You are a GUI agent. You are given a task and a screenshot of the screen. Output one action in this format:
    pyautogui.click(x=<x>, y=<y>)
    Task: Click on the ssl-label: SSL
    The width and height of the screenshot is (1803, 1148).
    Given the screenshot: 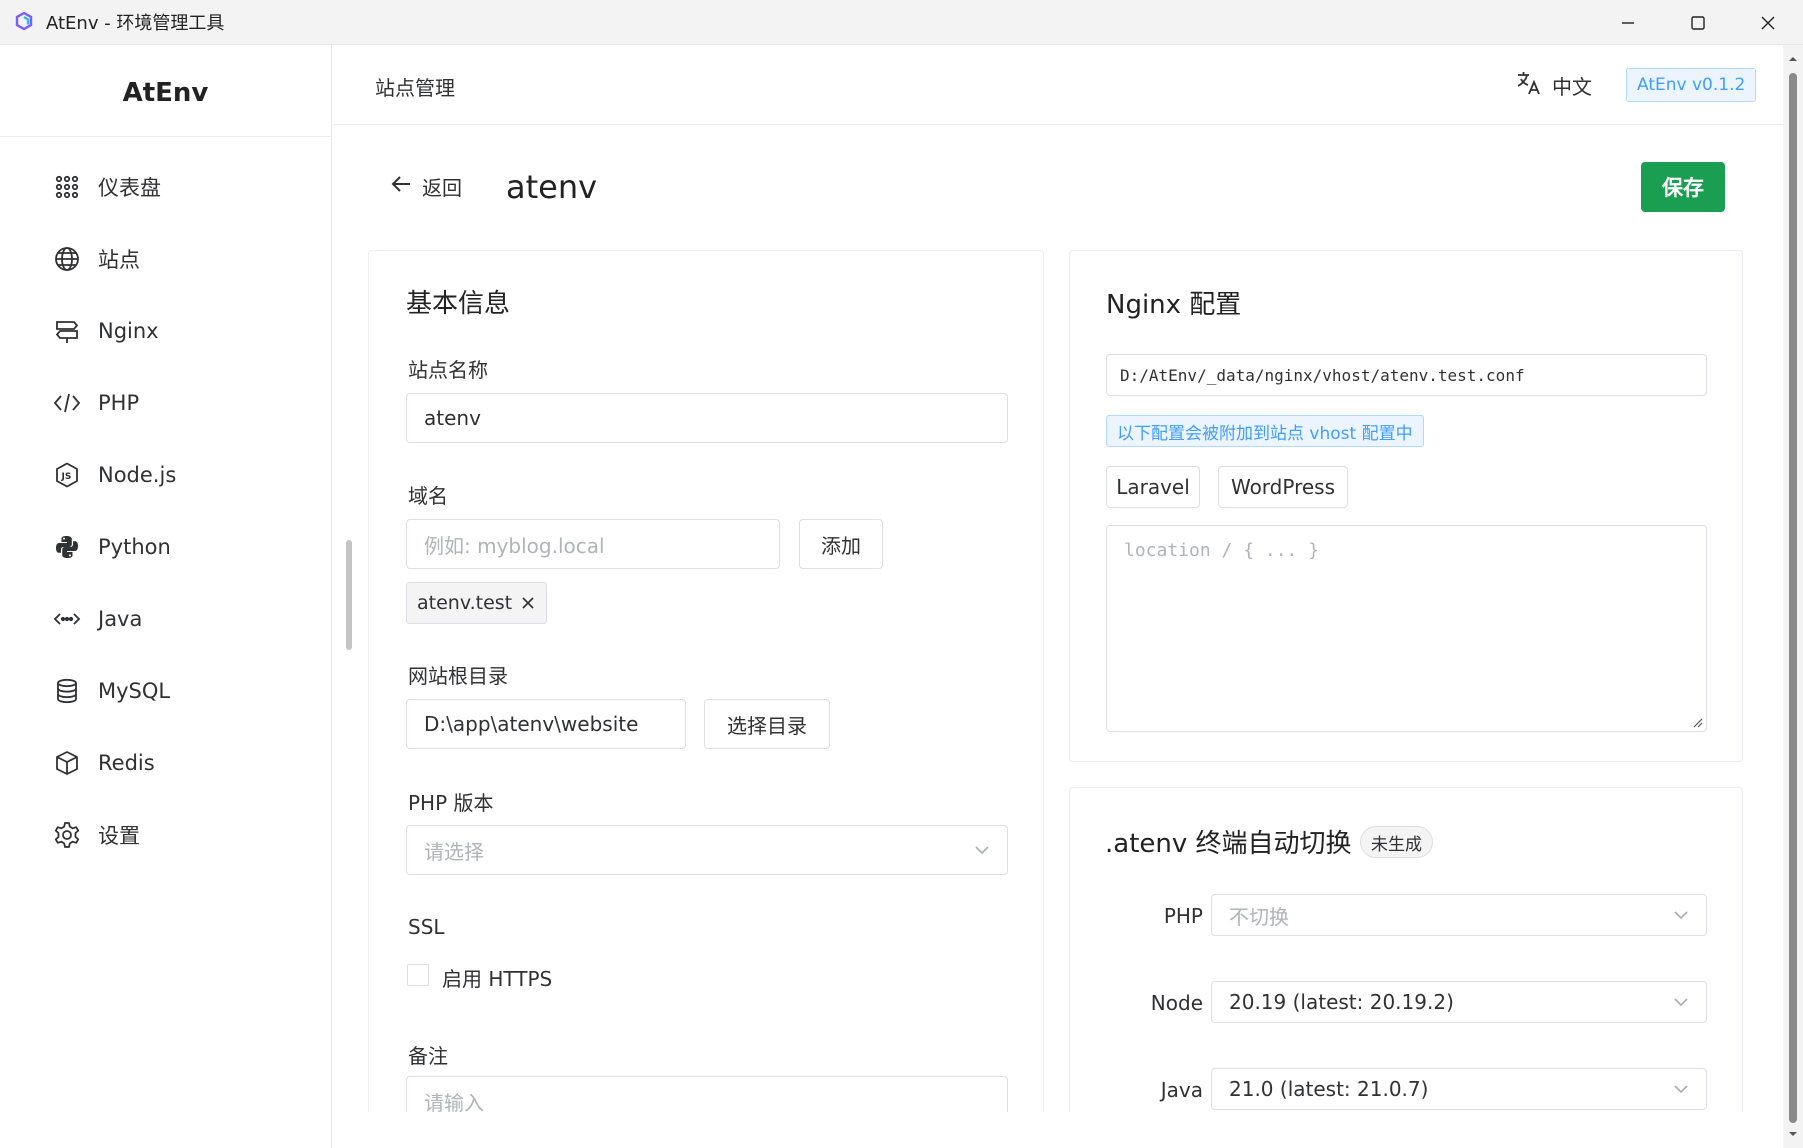 What is the action you would take?
    pyautogui.click(x=426, y=927)
    